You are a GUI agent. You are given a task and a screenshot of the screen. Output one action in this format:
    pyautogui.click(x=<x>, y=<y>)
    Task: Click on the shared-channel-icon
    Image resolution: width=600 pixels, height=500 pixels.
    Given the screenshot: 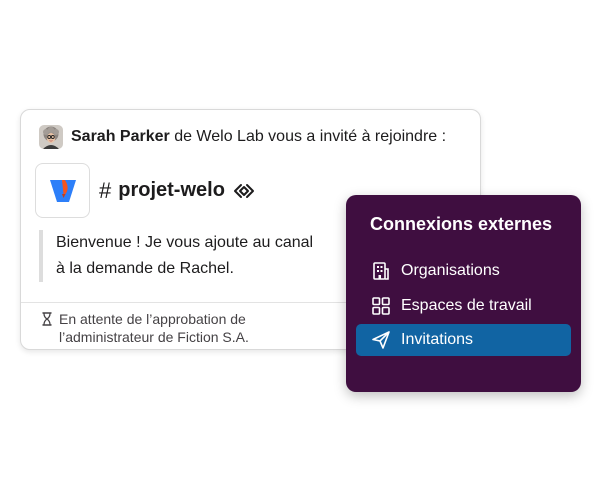 What is the action you would take?
    pyautogui.click(x=244, y=191)
    